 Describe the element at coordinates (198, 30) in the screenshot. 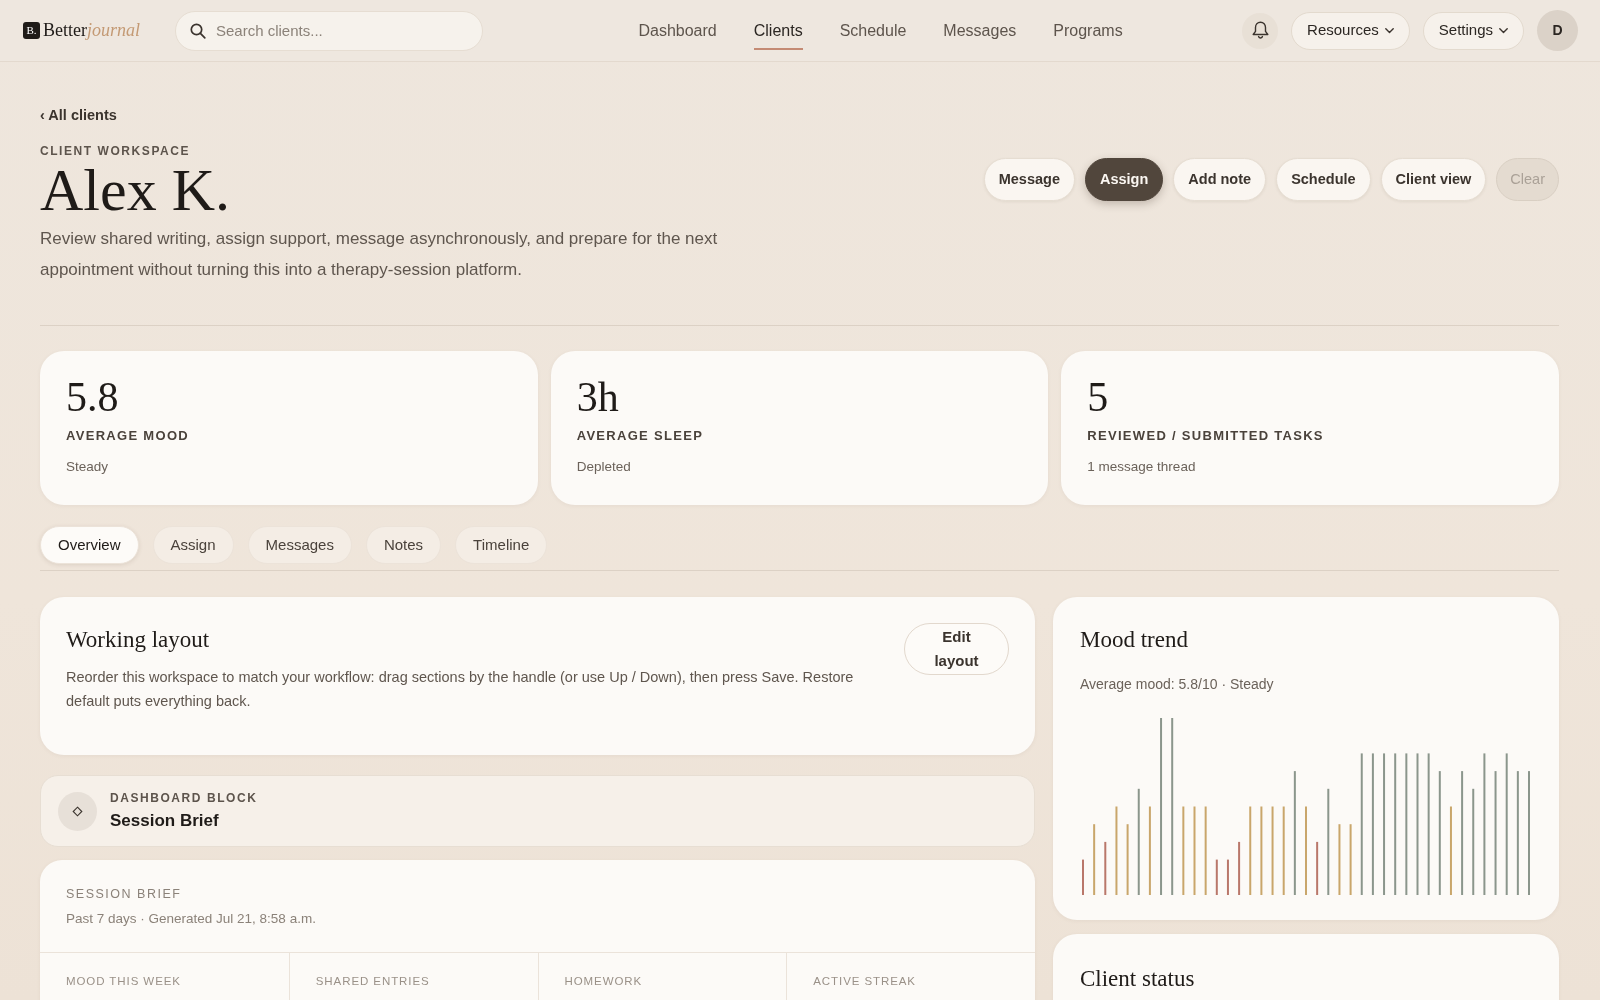

I see `search-icon` at that location.